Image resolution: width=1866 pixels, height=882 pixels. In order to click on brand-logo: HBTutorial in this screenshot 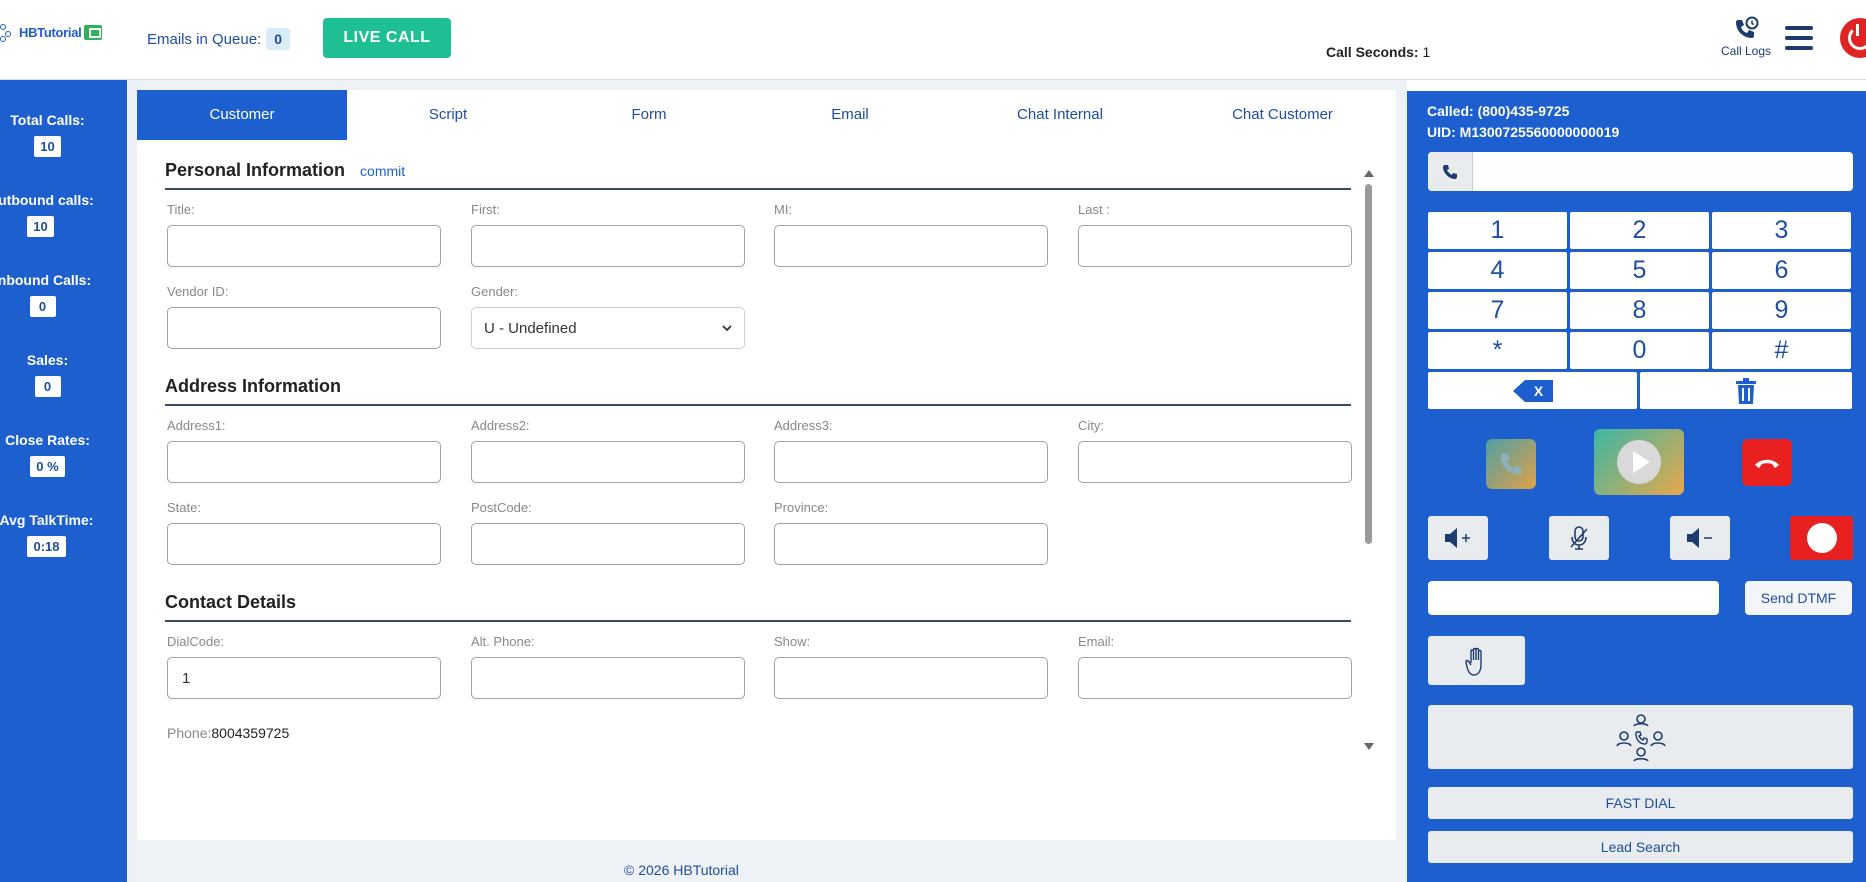, I will do `click(51, 32)`.